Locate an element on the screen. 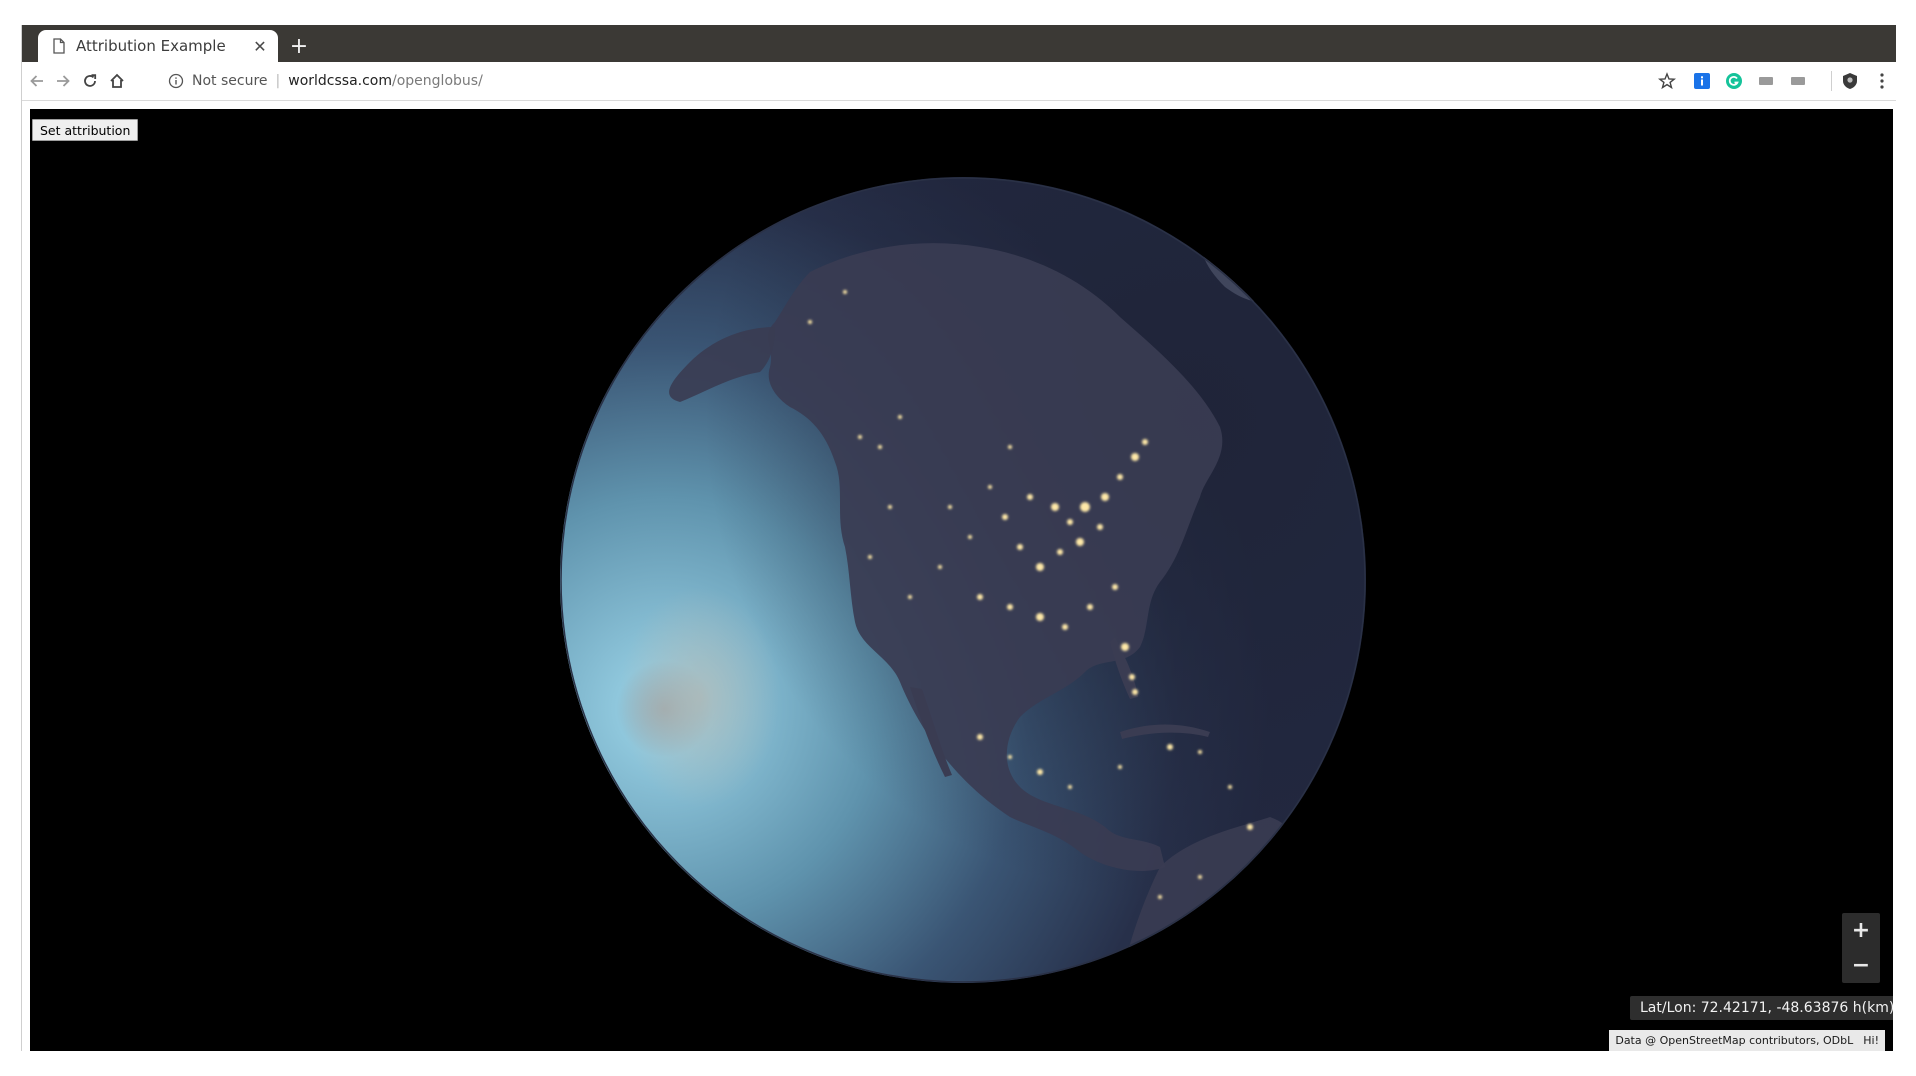  arrow-right-icon is located at coordinates (63, 81).